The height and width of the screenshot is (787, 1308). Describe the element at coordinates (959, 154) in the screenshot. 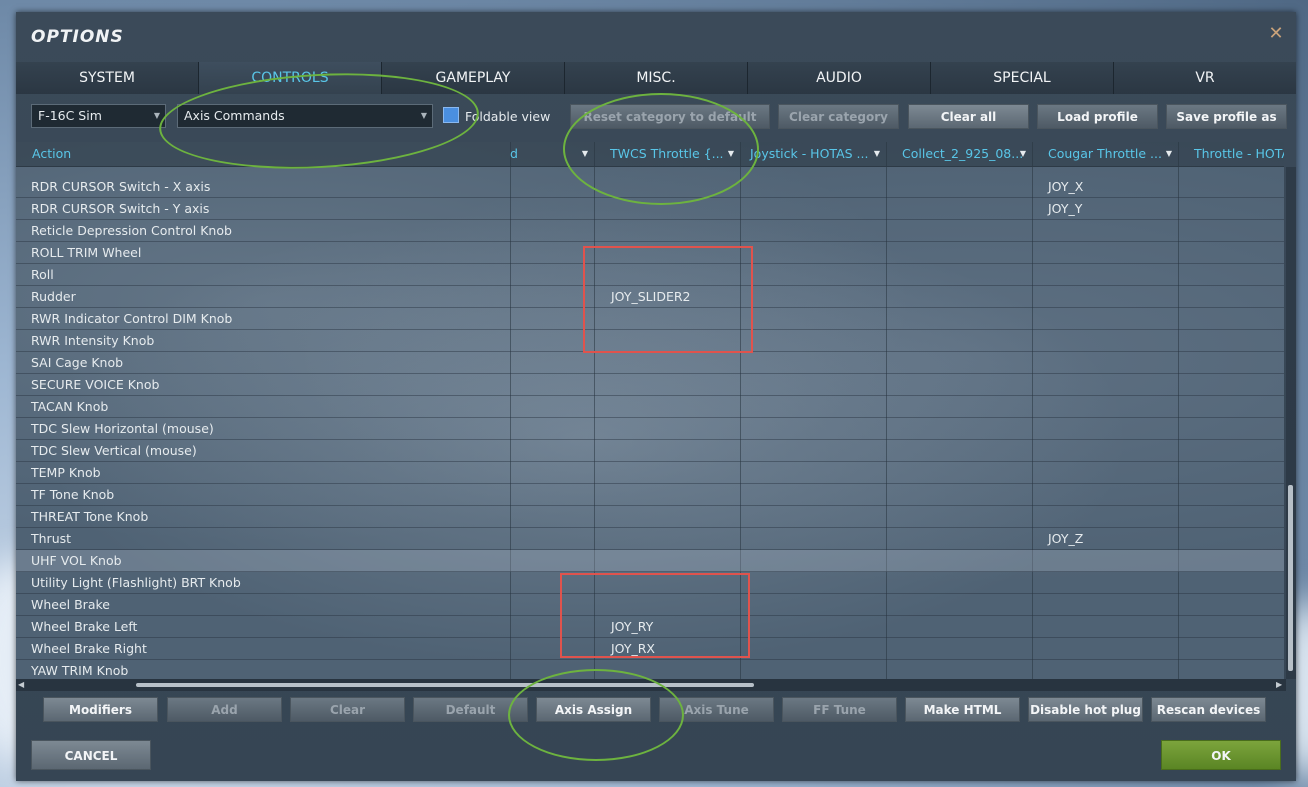

I see `header-device-collect: Collect_2_925_08... ▼` at that location.